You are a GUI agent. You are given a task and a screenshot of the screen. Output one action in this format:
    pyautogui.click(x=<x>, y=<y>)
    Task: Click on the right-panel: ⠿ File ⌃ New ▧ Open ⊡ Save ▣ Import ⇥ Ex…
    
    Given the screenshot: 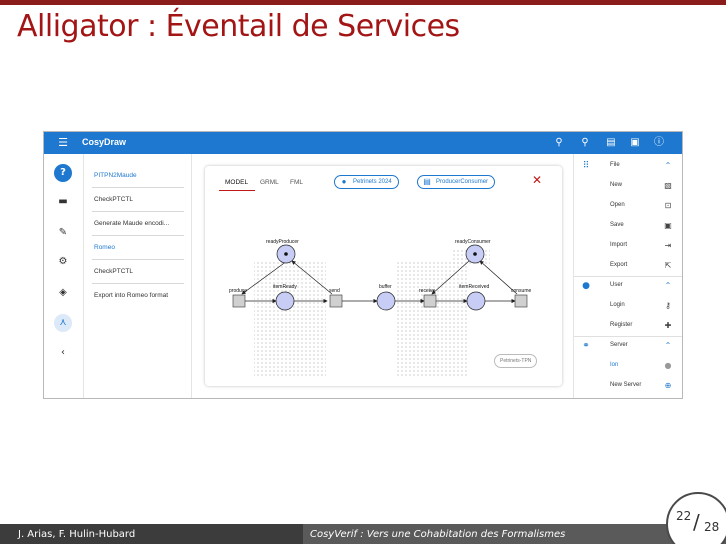 What is the action you would take?
    pyautogui.click(x=627, y=276)
    